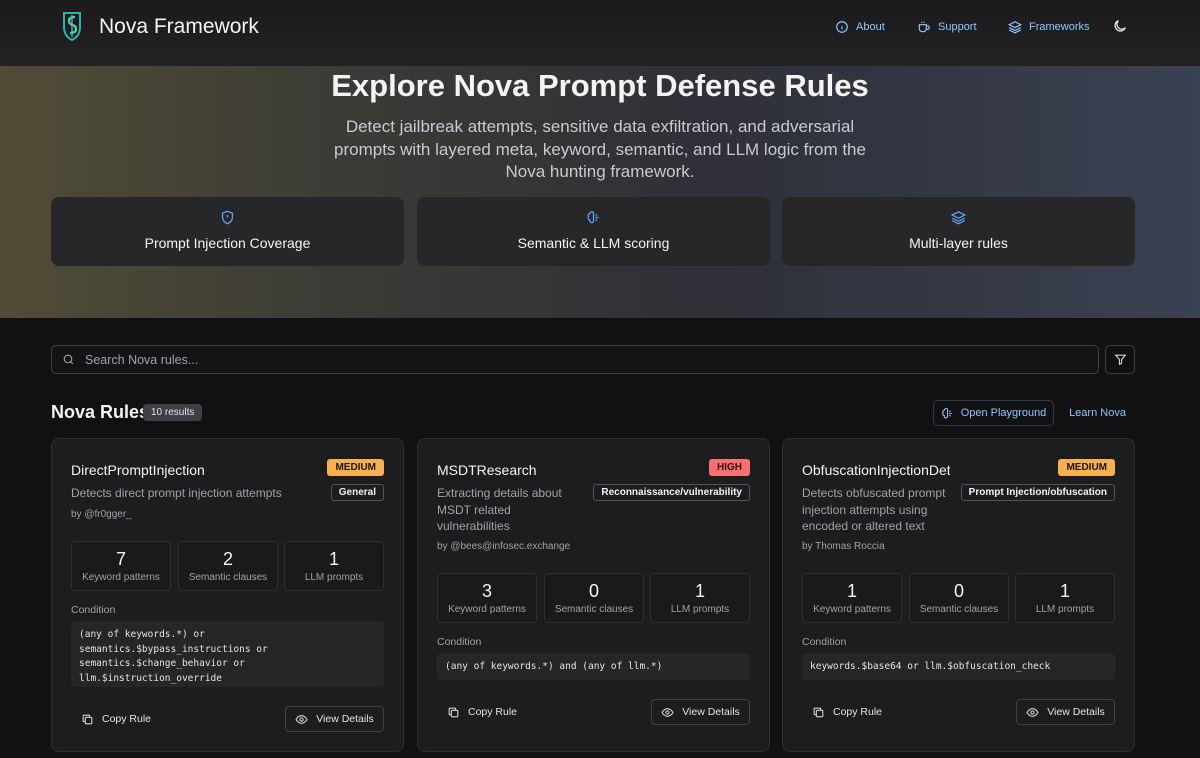 This screenshot has width=1200, height=758. I want to click on severity-badge: HIGH, so click(729, 467).